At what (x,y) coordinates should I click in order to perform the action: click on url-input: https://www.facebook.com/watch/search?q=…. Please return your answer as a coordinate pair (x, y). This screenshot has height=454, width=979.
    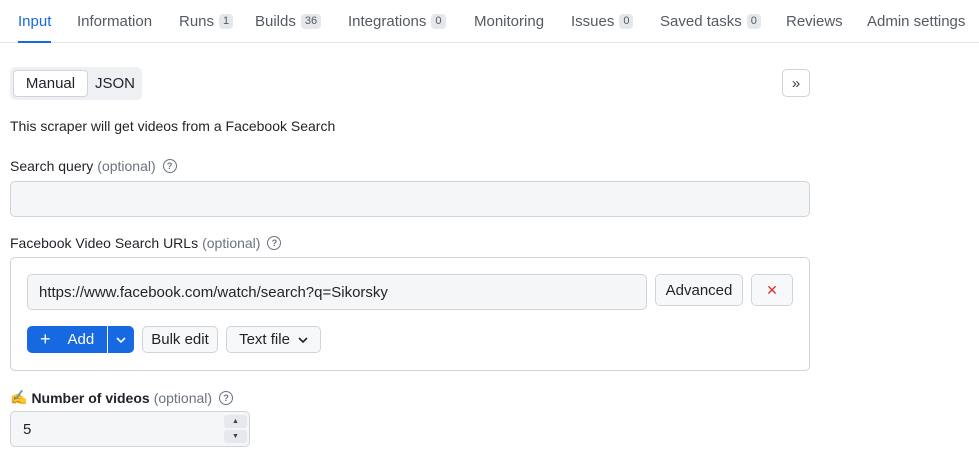
    Looking at the image, I should click on (337, 292).